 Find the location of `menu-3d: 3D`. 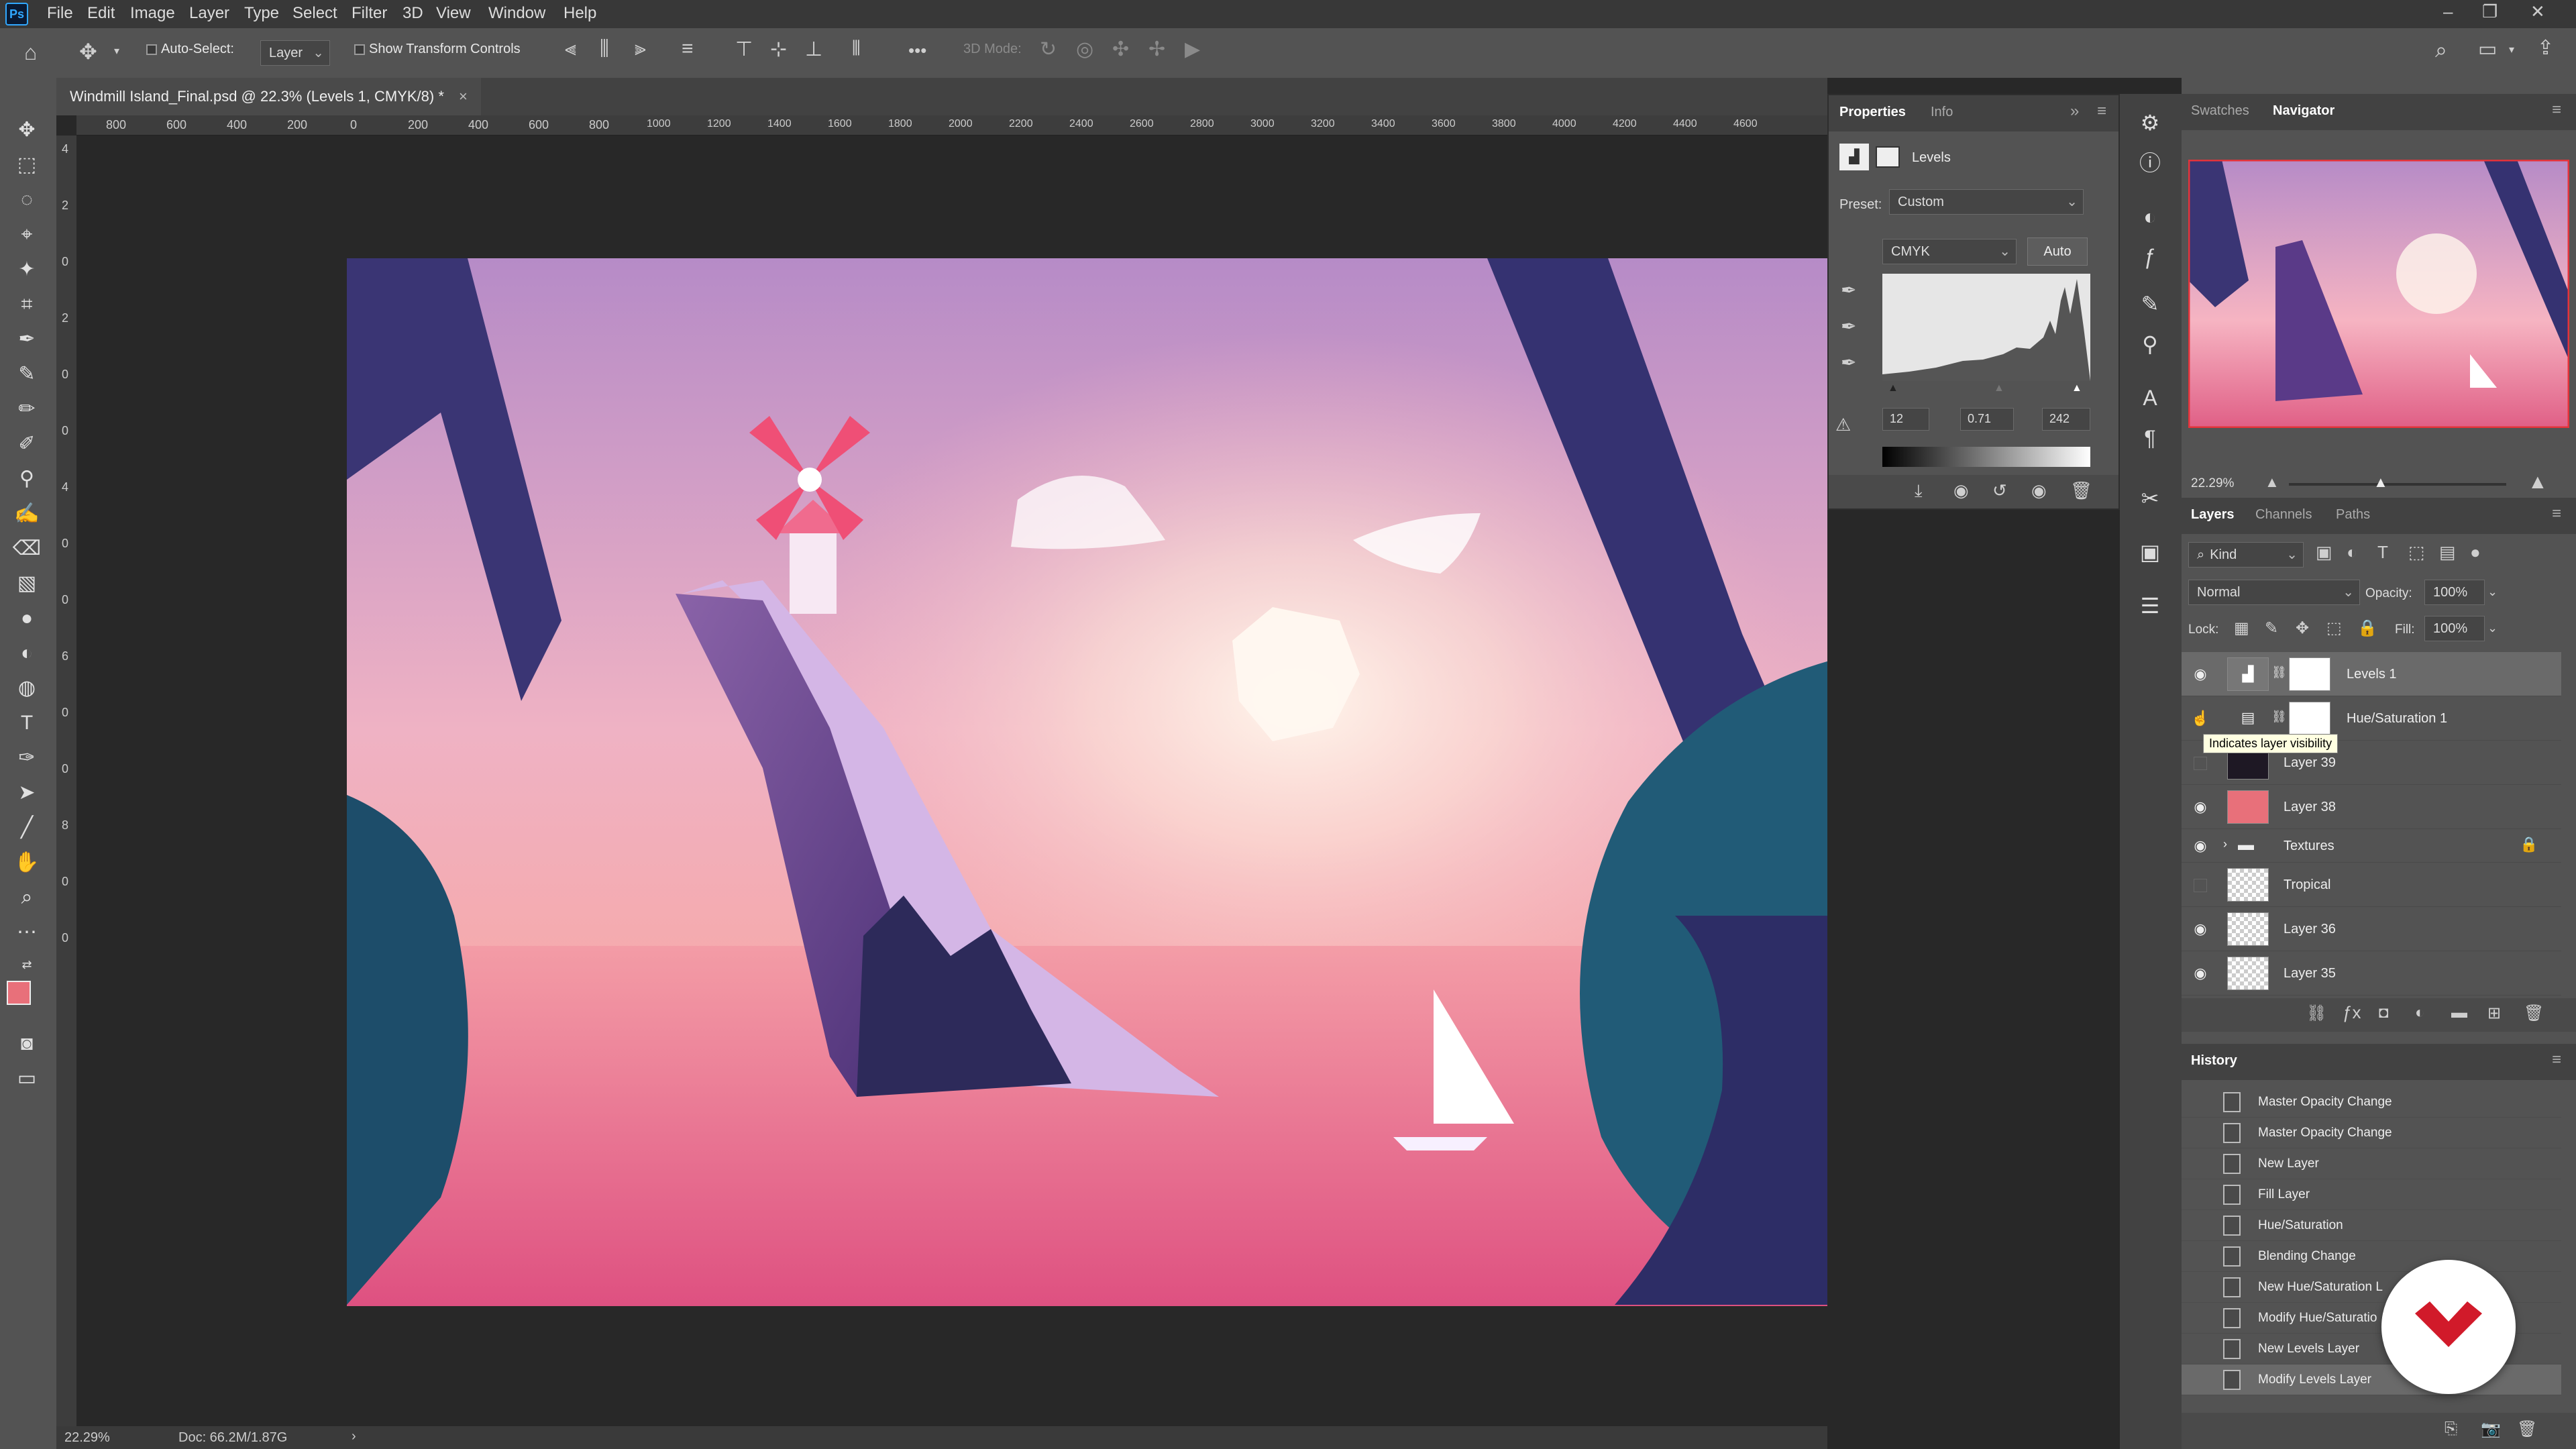

menu-3d: 3D is located at coordinates (412, 13).